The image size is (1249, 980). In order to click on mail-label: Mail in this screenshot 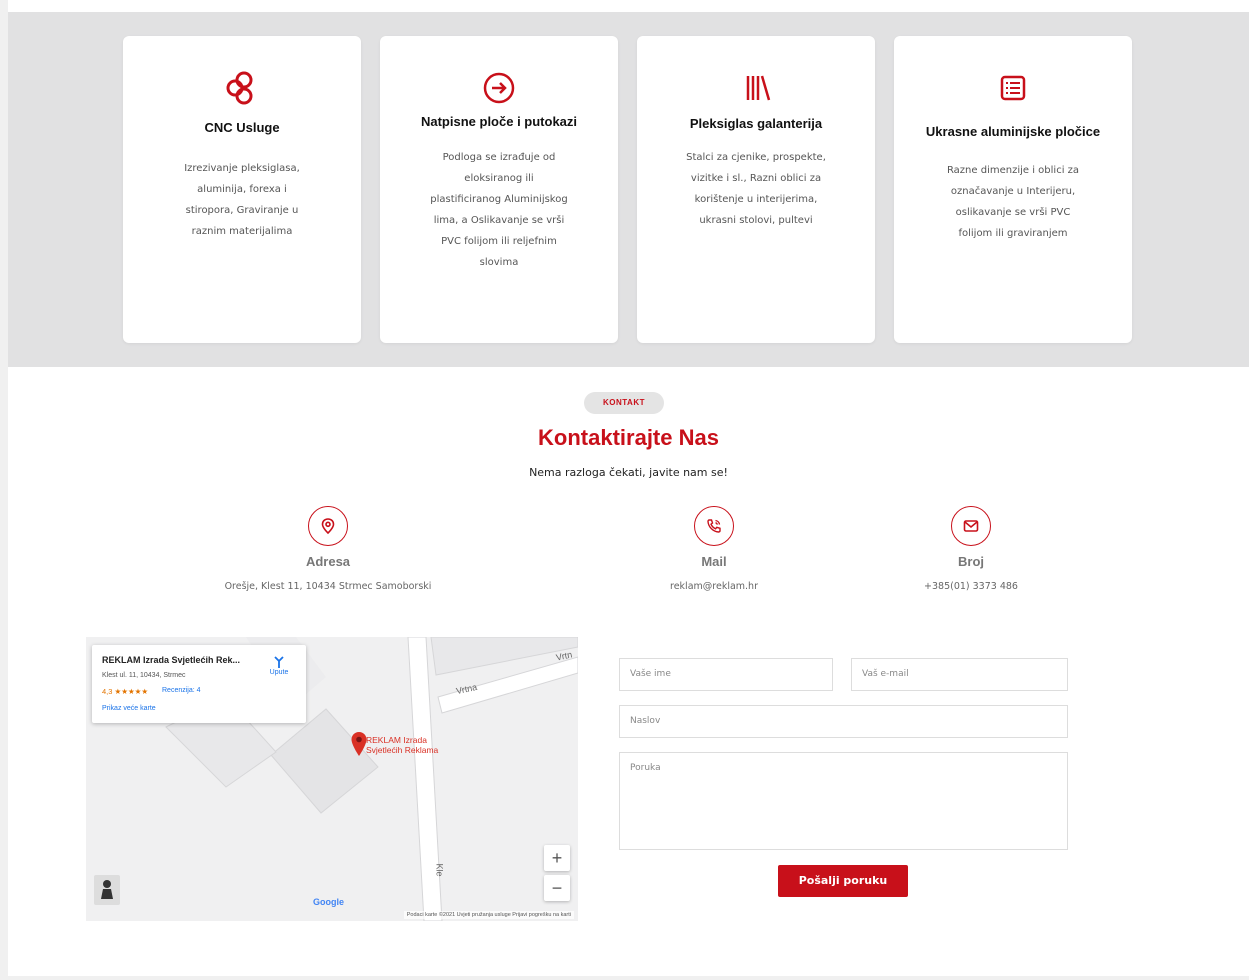, I will do `click(714, 561)`.